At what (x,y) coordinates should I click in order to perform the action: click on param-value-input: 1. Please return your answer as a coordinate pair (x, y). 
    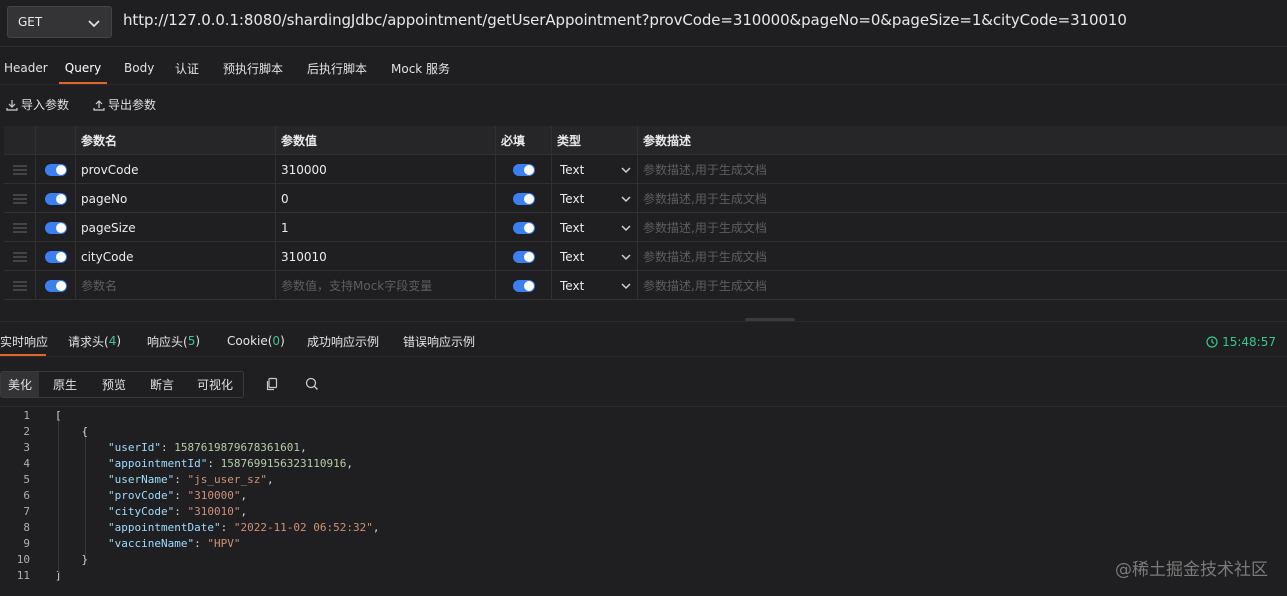
    Looking at the image, I should click on (385, 227).